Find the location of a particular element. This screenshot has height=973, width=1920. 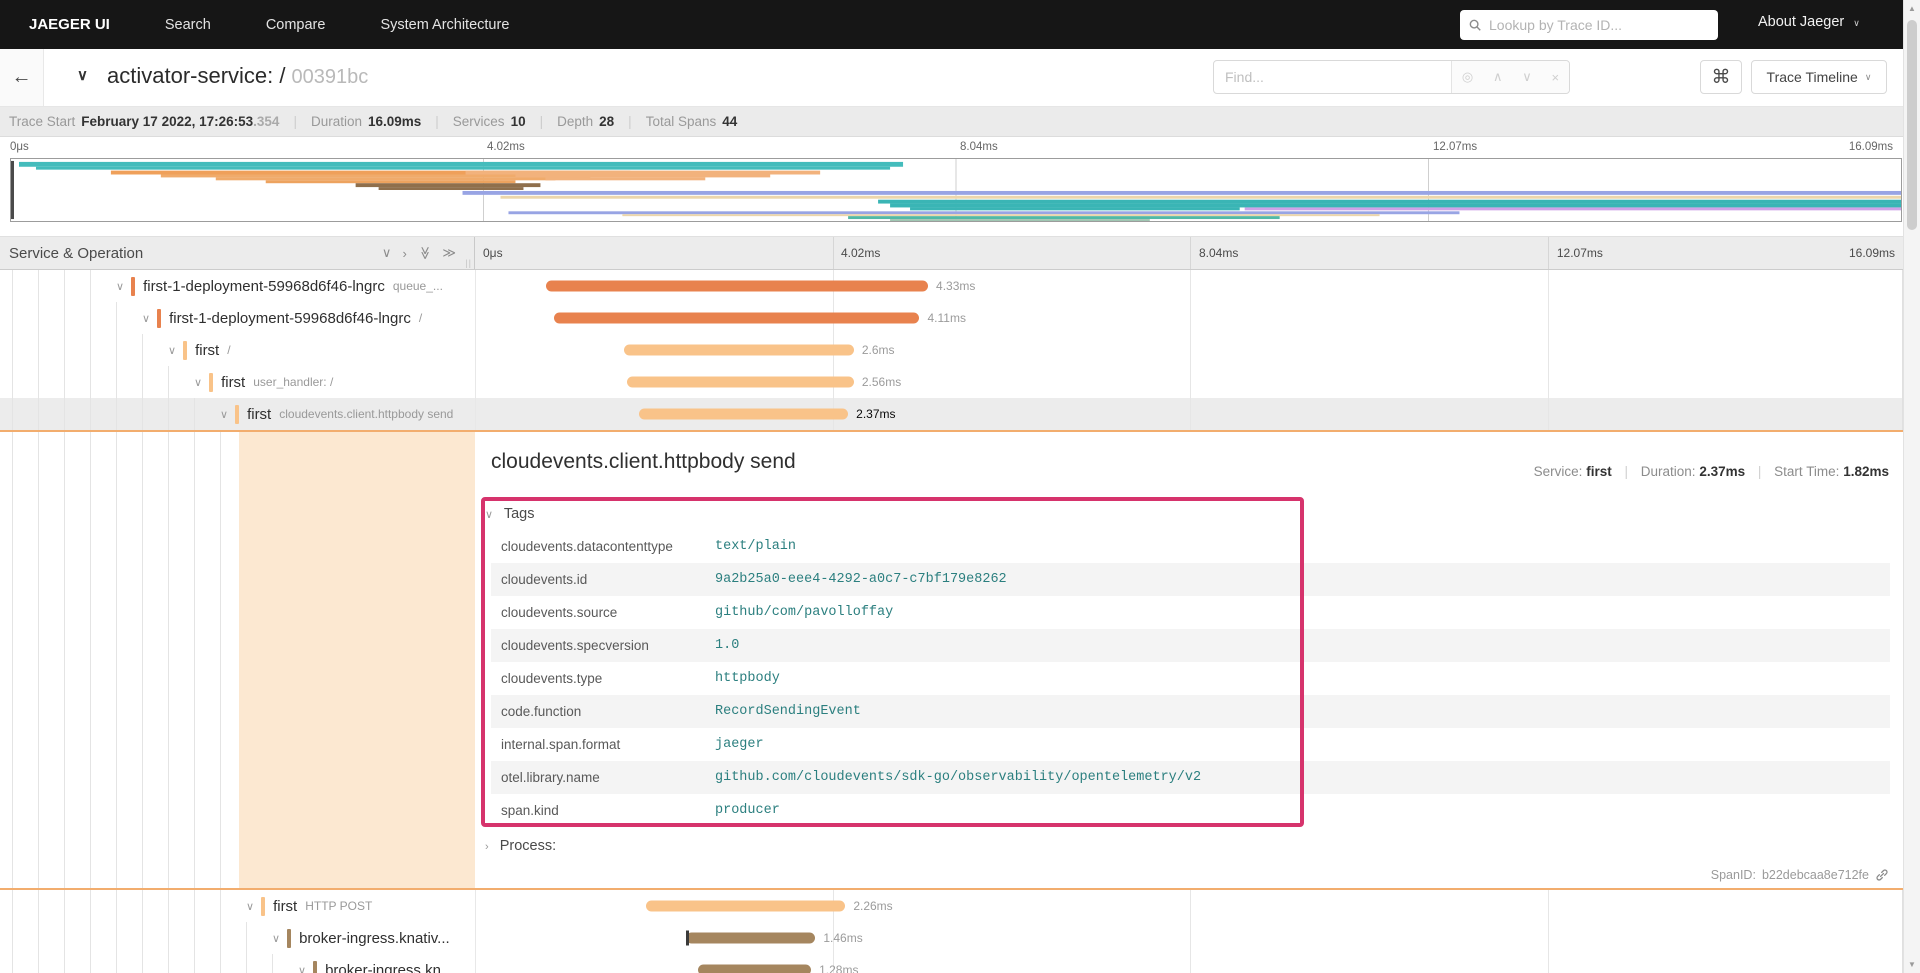

double-chevron-down-icon: ≫ is located at coordinates (425, 253).